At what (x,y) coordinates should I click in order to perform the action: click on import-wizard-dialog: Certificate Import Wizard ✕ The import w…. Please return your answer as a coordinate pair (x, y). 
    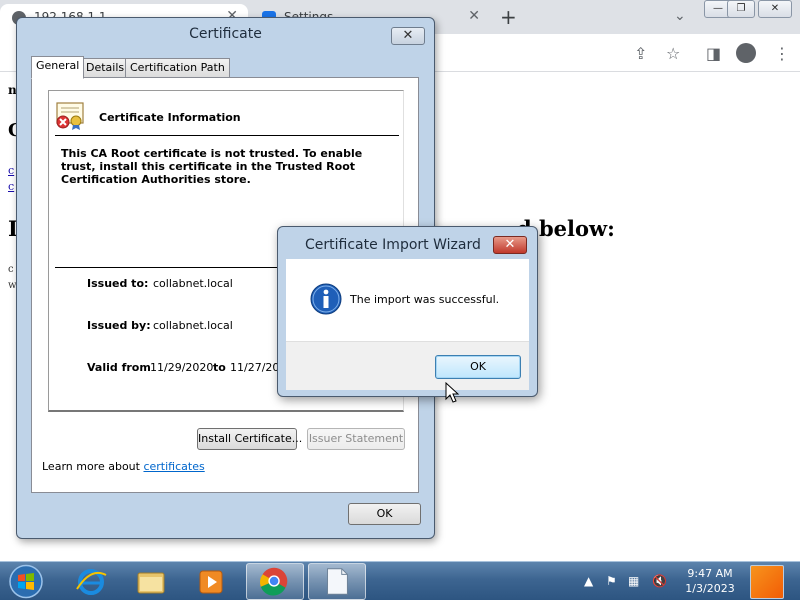
    Looking at the image, I should click on (407, 311).